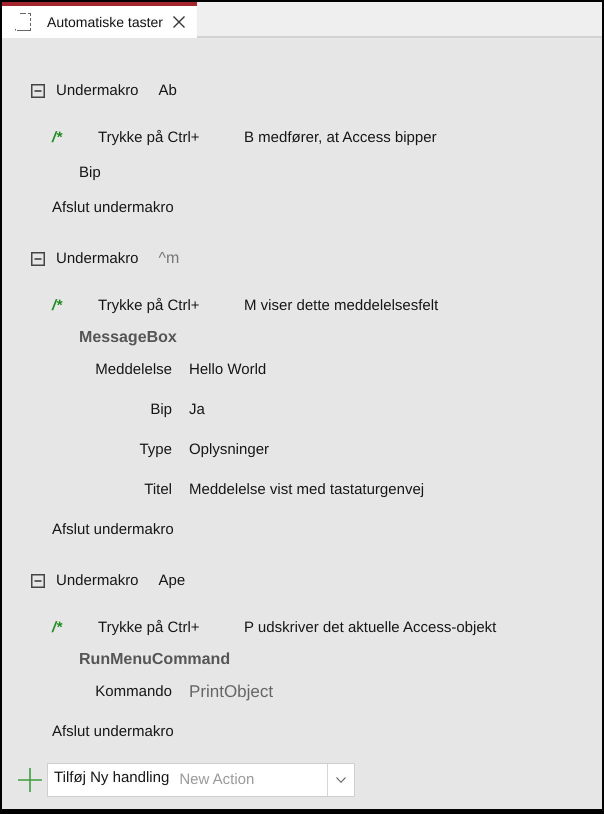  What do you see at coordinates (178, 22) in the screenshot?
I see `close-icon` at bounding box center [178, 22].